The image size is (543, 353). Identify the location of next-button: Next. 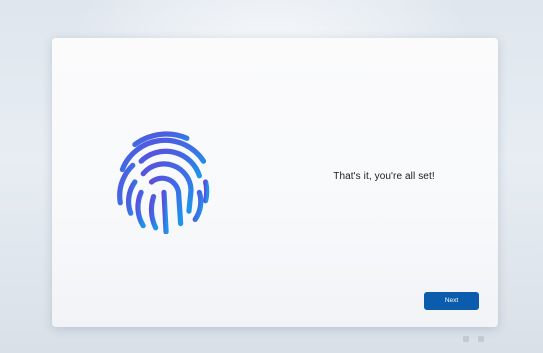
(451, 301).